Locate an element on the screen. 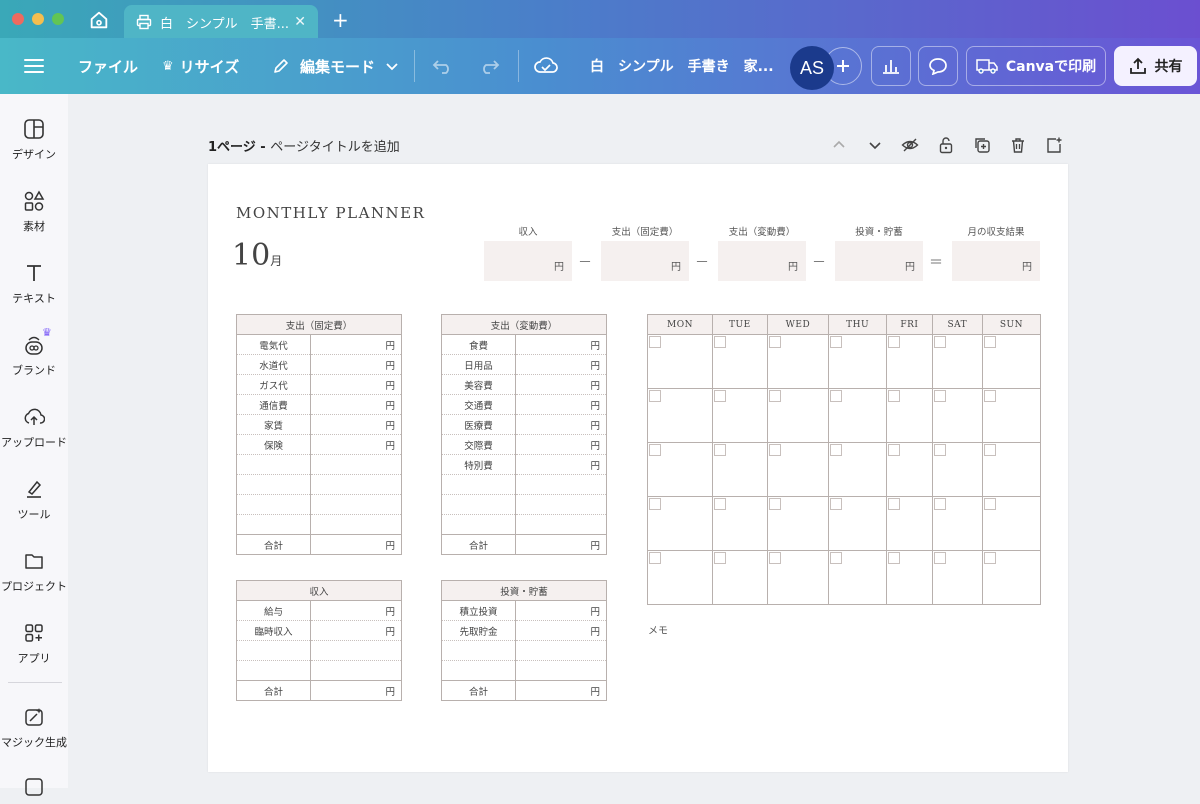  redo-button is located at coordinates (489, 66).